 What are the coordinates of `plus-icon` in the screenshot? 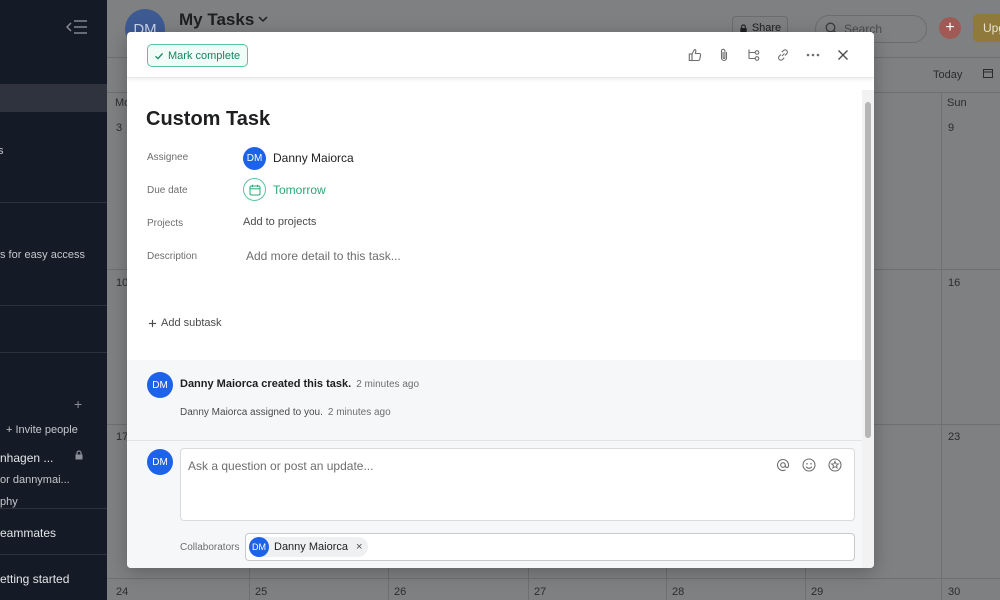 It's located at (152, 323).